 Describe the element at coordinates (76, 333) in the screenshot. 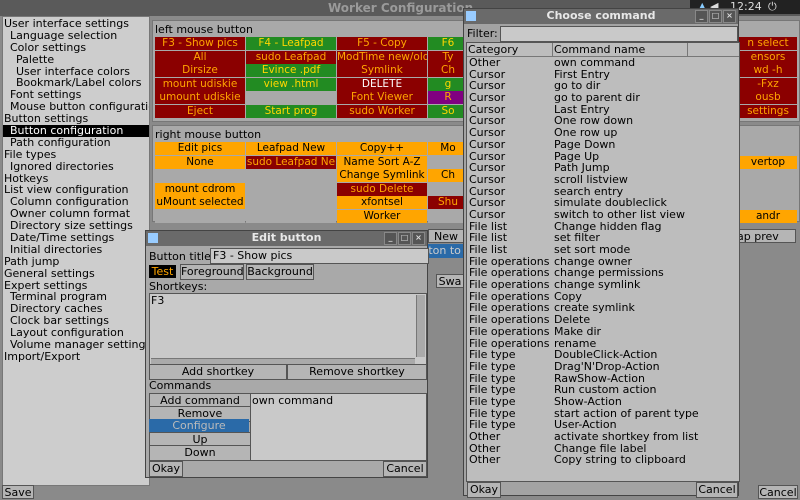

I see `tree-item: Layout configuration` at that location.